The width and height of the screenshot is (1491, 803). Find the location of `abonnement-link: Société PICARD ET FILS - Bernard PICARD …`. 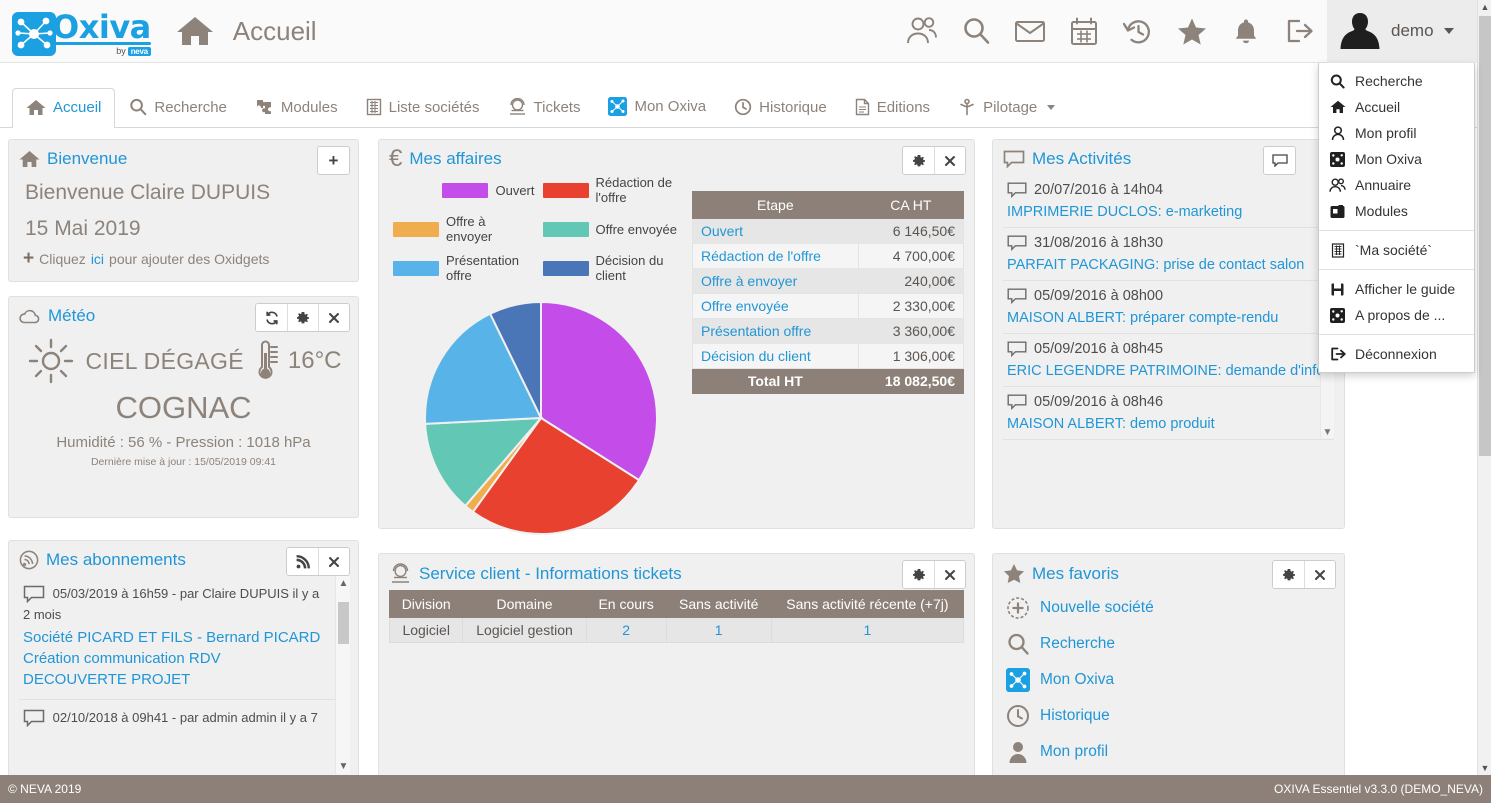

abonnement-link: Société PICARD ET FILS - Bernard PICARD … is located at coordinates (175, 658).